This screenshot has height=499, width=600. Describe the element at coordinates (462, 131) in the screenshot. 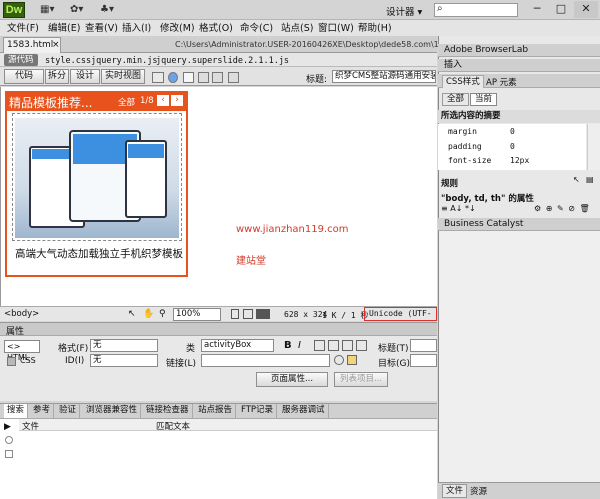

I see `css-prop-name: margin` at that location.